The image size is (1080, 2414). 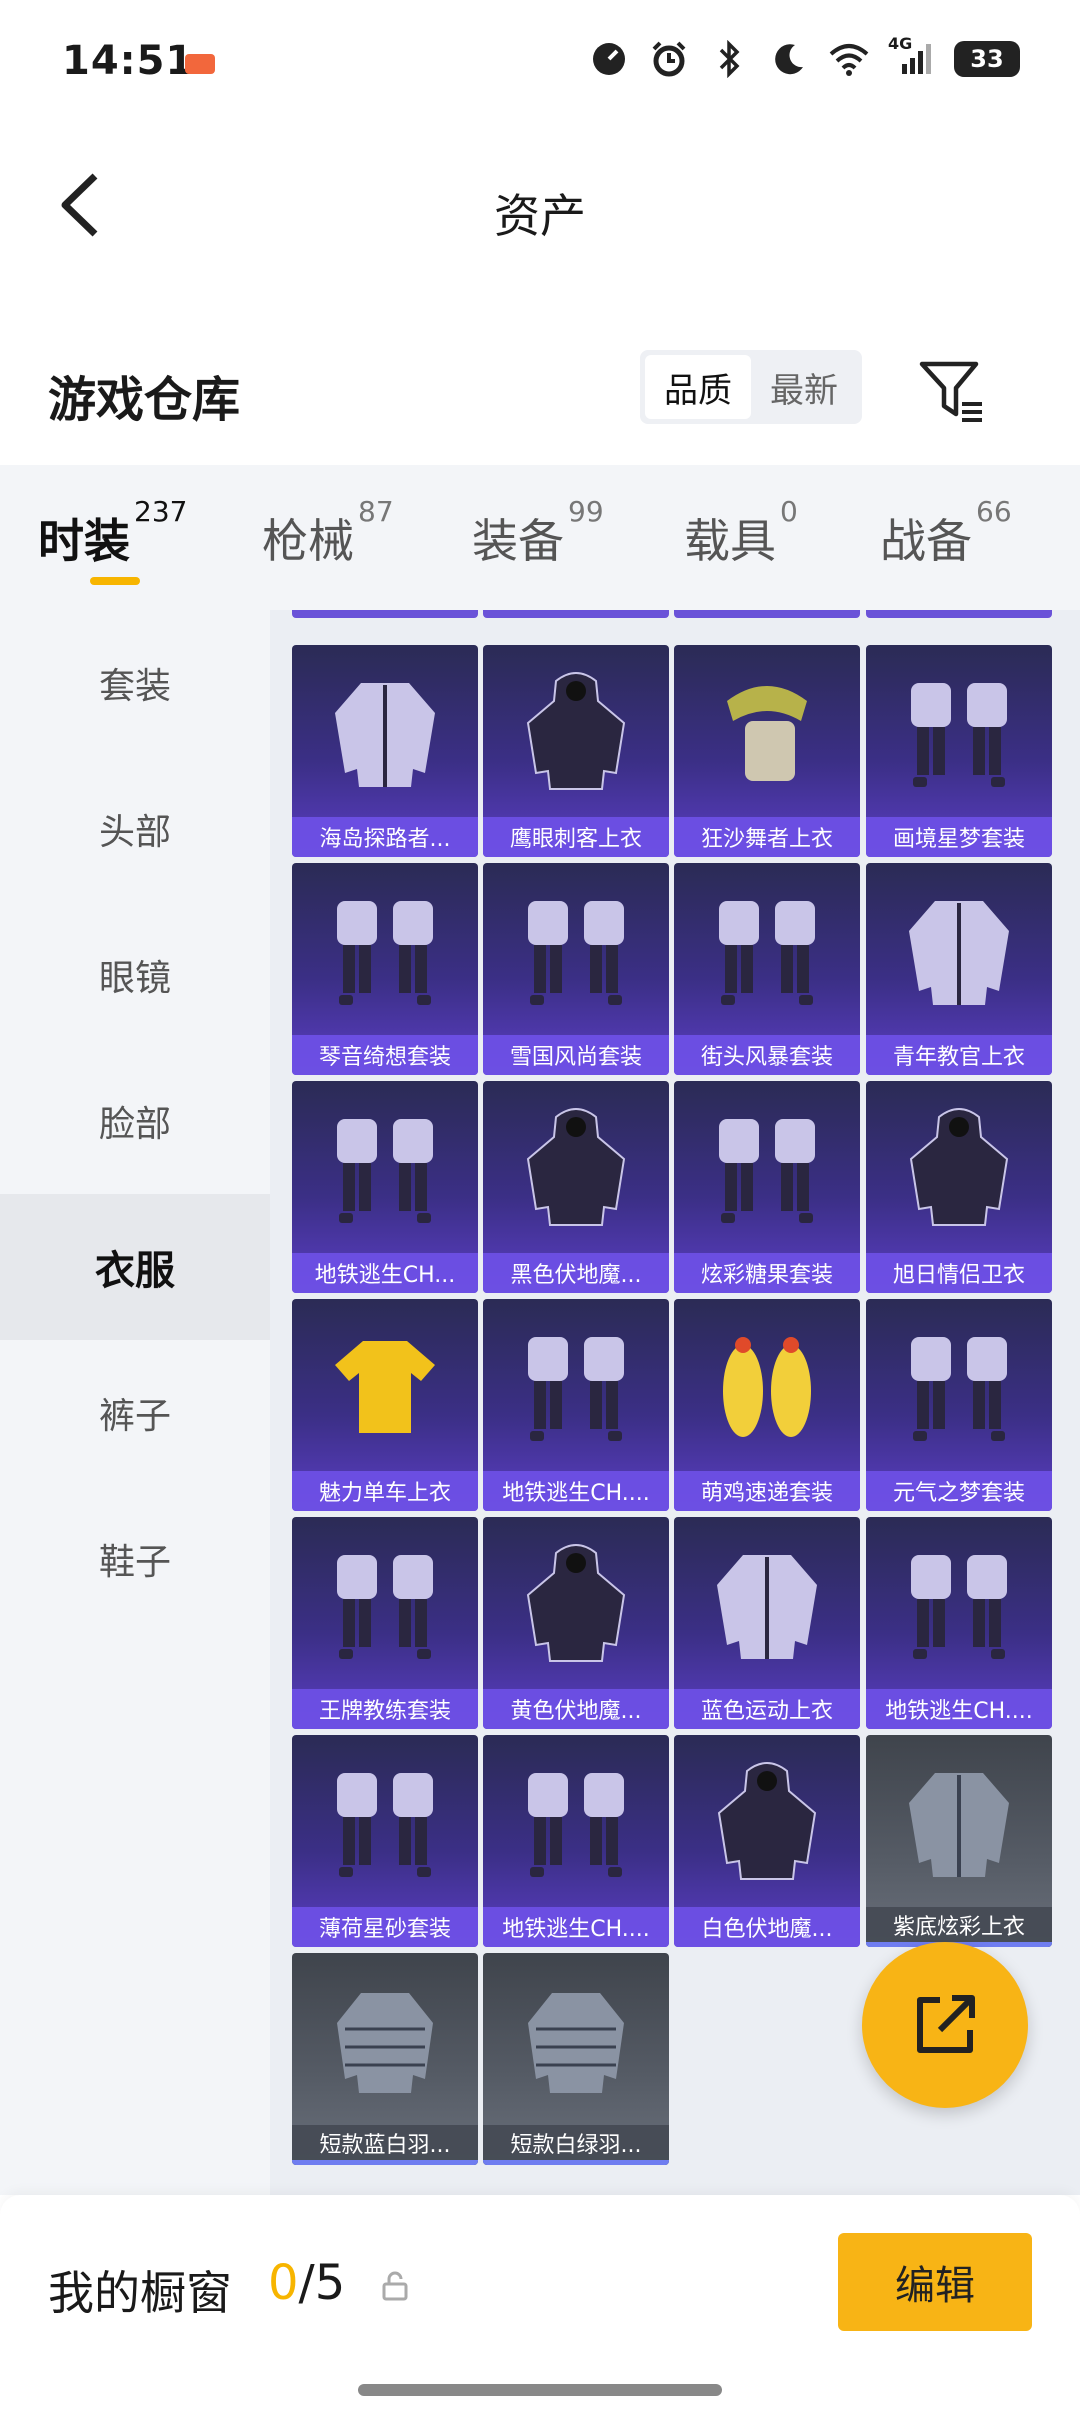 I want to click on item-name: 琴音绮想套装, so click(x=385, y=1055).